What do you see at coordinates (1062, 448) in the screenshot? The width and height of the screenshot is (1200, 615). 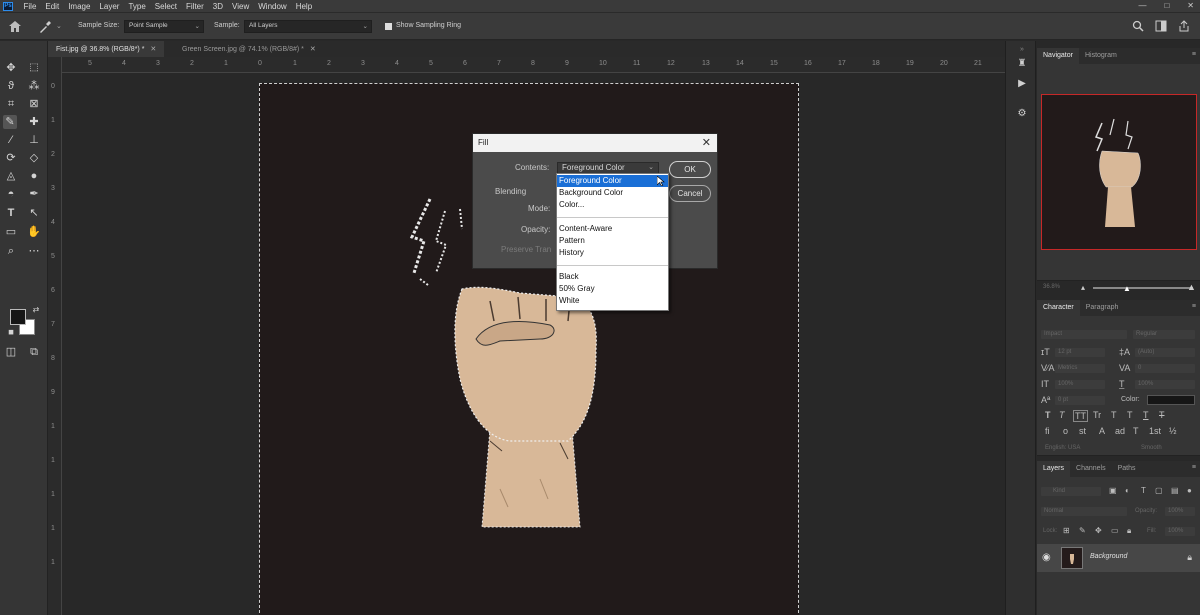 I see `language-value: English: USA` at bounding box center [1062, 448].